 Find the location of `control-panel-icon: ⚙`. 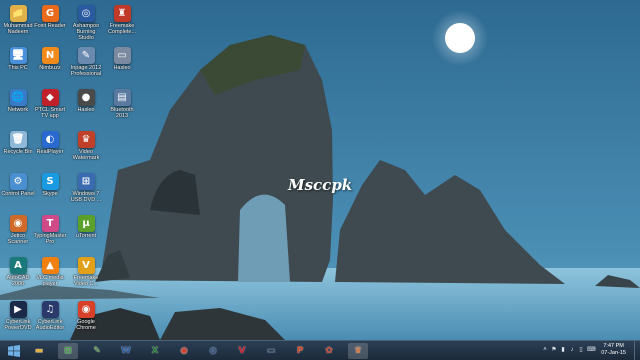

control-panel-icon: ⚙ is located at coordinates (18, 181).